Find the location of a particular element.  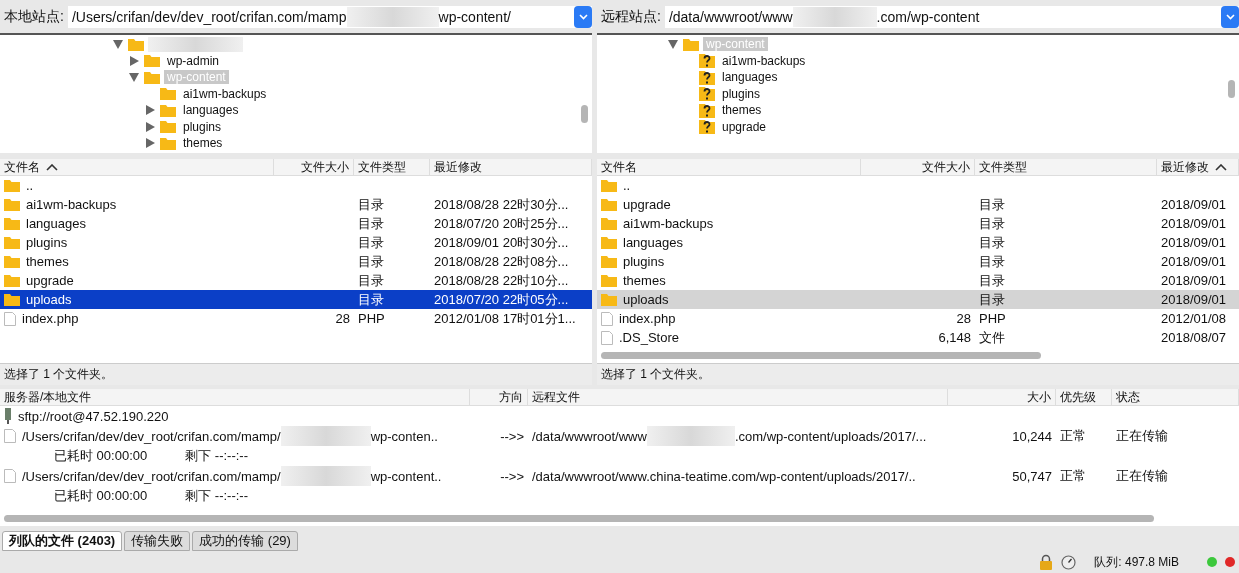

path-text: /data/wwwroot/www is located at coordinates (730, 16).